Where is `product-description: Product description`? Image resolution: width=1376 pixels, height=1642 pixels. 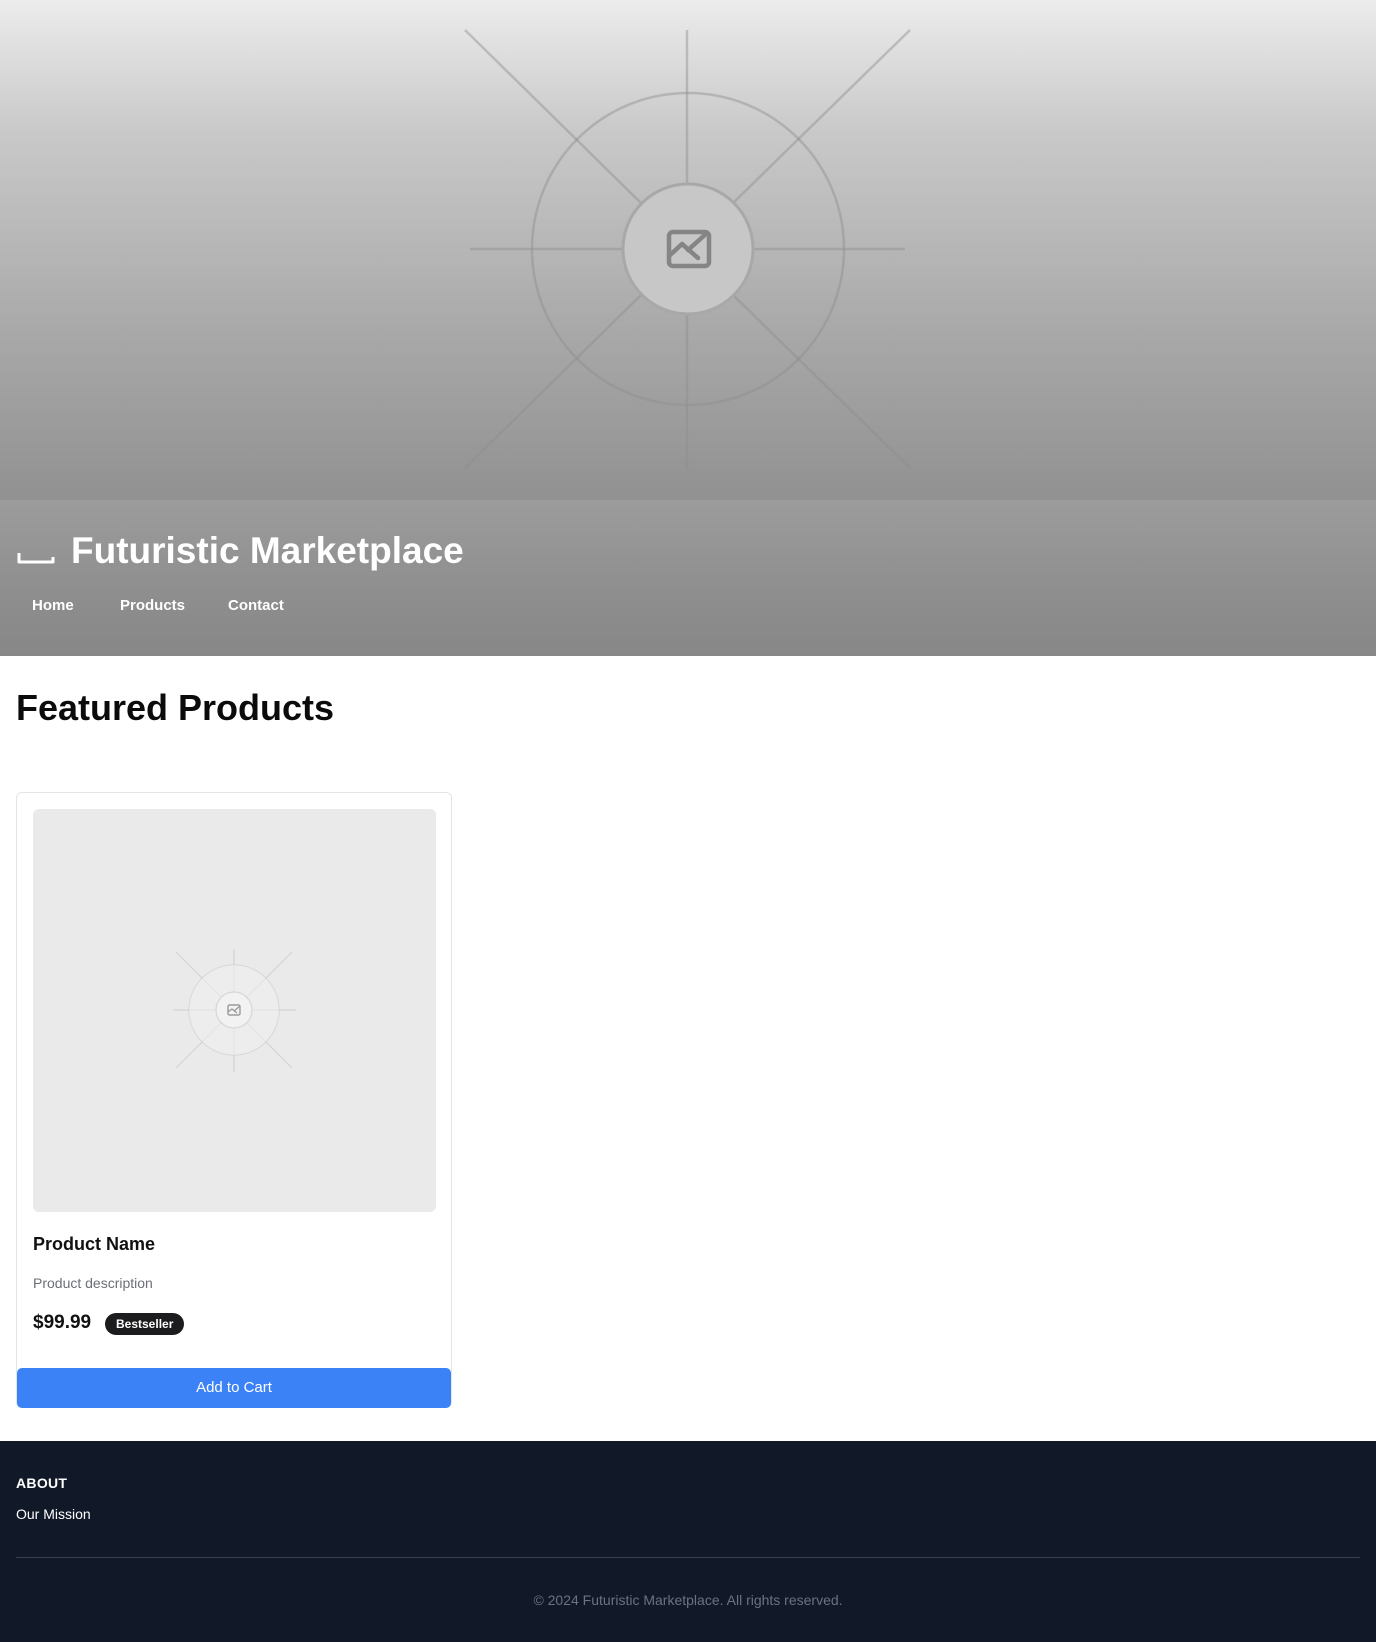 product-description: Product description is located at coordinates (93, 1283).